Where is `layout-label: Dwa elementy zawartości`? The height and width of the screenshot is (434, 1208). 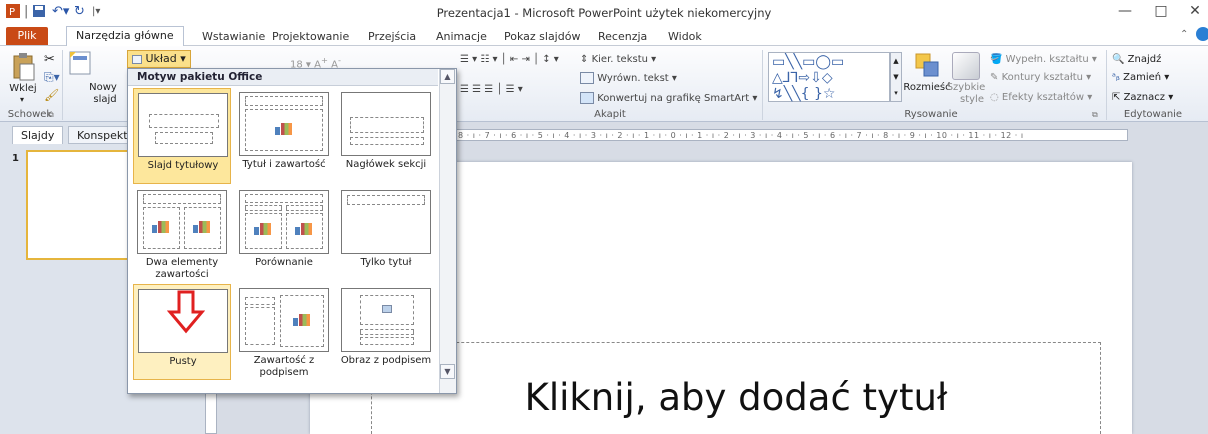
layout-label: Dwa elementy zawartości is located at coordinates (182, 268).